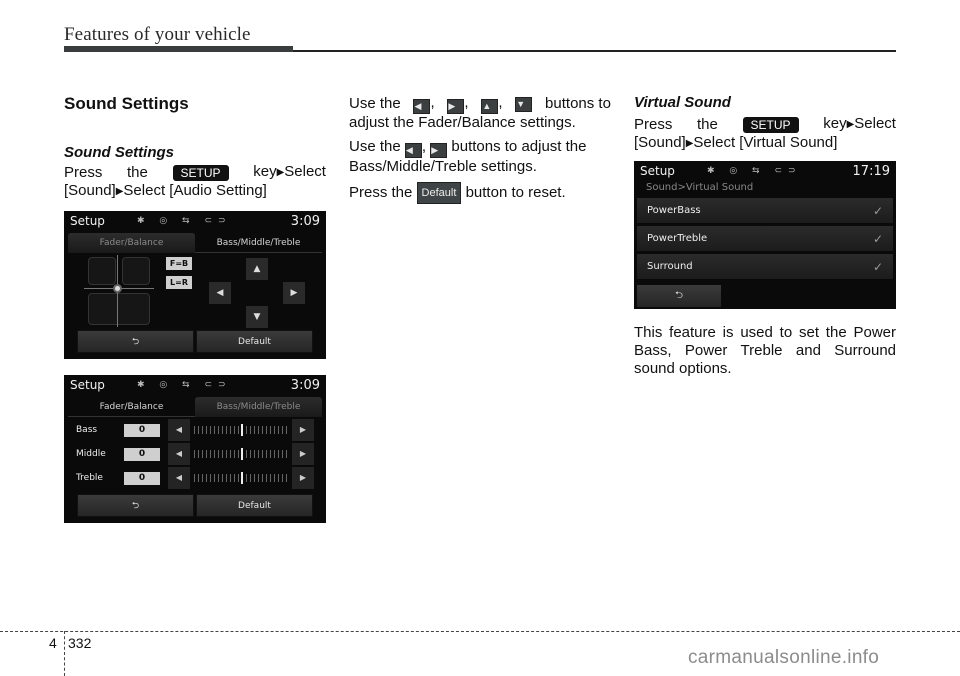 The width and height of the screenshot is (960, 676). I want to click on bass-increase-button: ▶, so click(303, 430).